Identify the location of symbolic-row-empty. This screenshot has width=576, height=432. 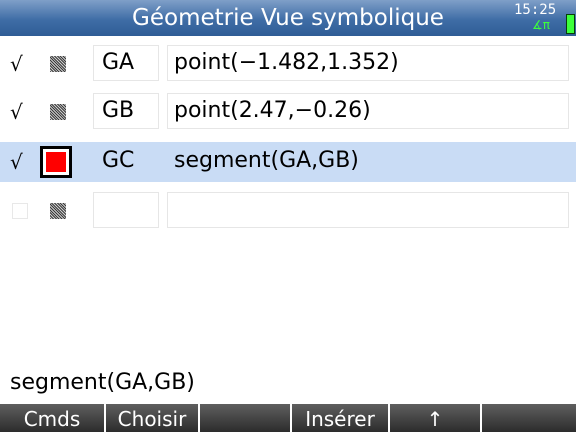
(288, 211).